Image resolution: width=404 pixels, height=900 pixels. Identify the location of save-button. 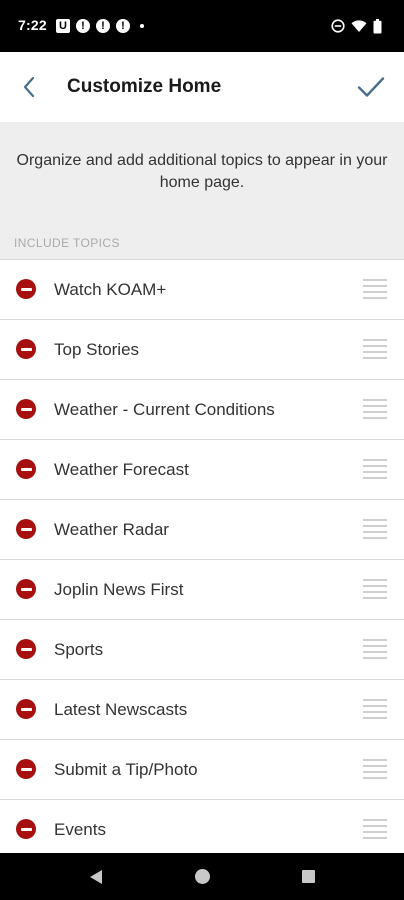
(371, 87).